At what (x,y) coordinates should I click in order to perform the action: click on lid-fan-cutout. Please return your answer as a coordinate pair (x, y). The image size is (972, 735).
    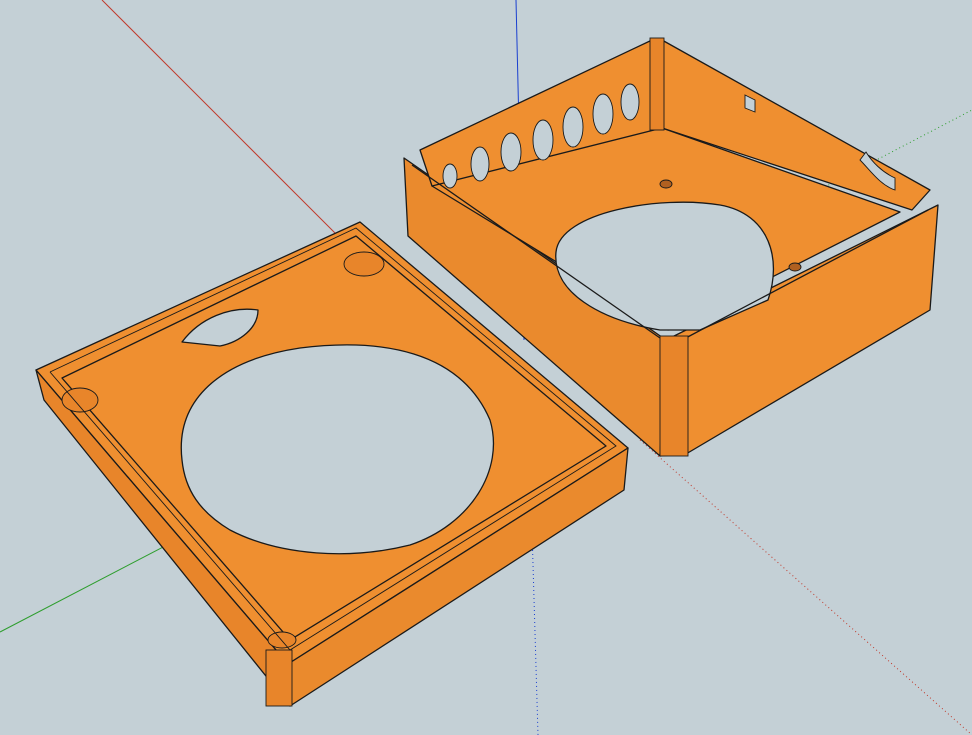
    Looking at the image, I should click on (337, 449).